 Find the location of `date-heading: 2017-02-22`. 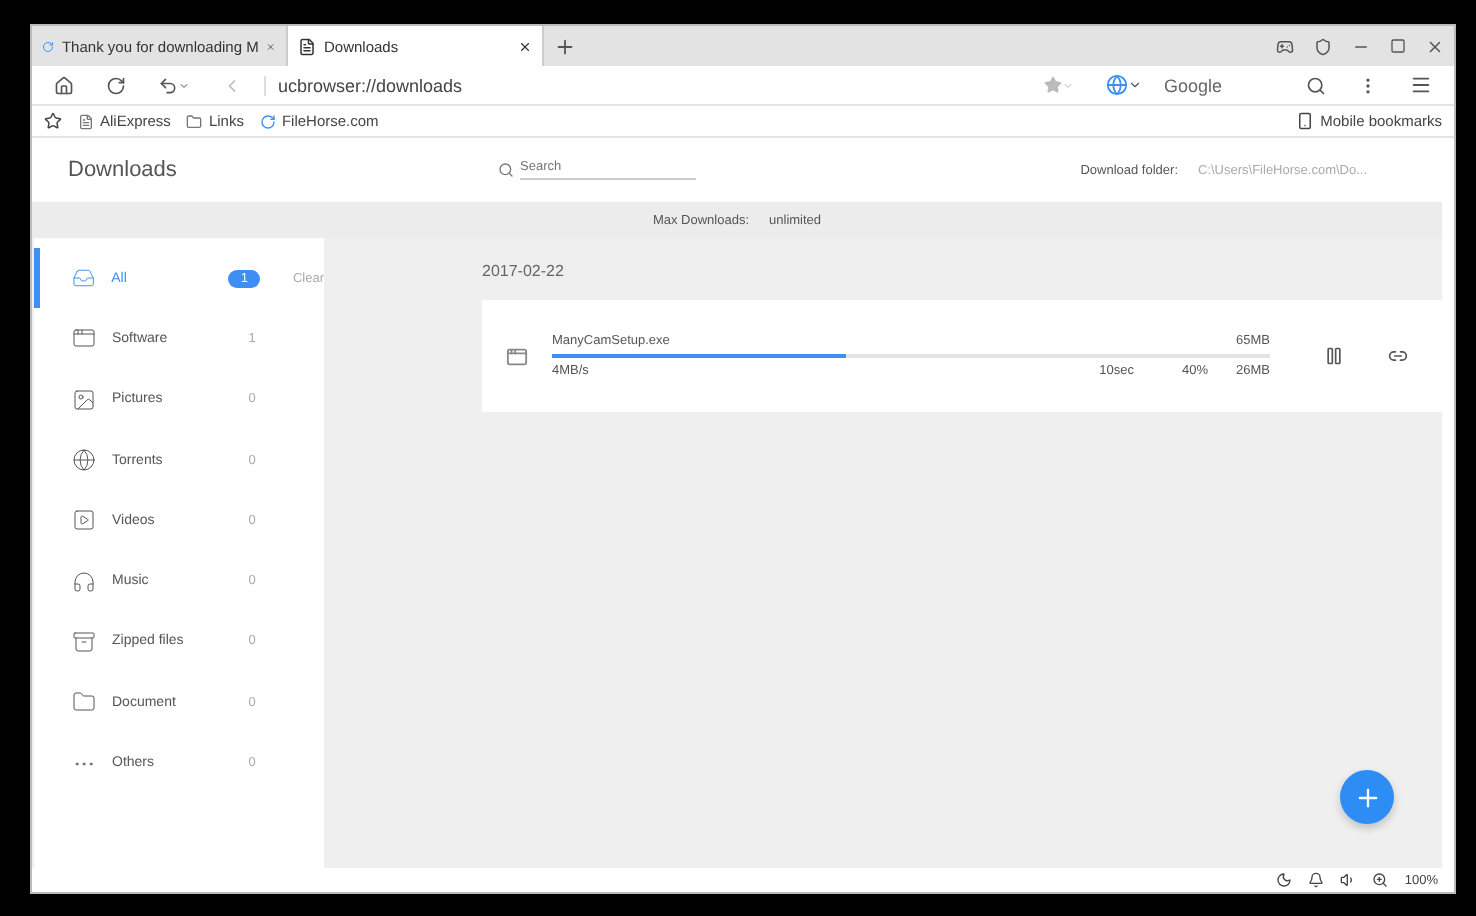

date-heading: 2017-02-22 is located at coordinates (524, 271).